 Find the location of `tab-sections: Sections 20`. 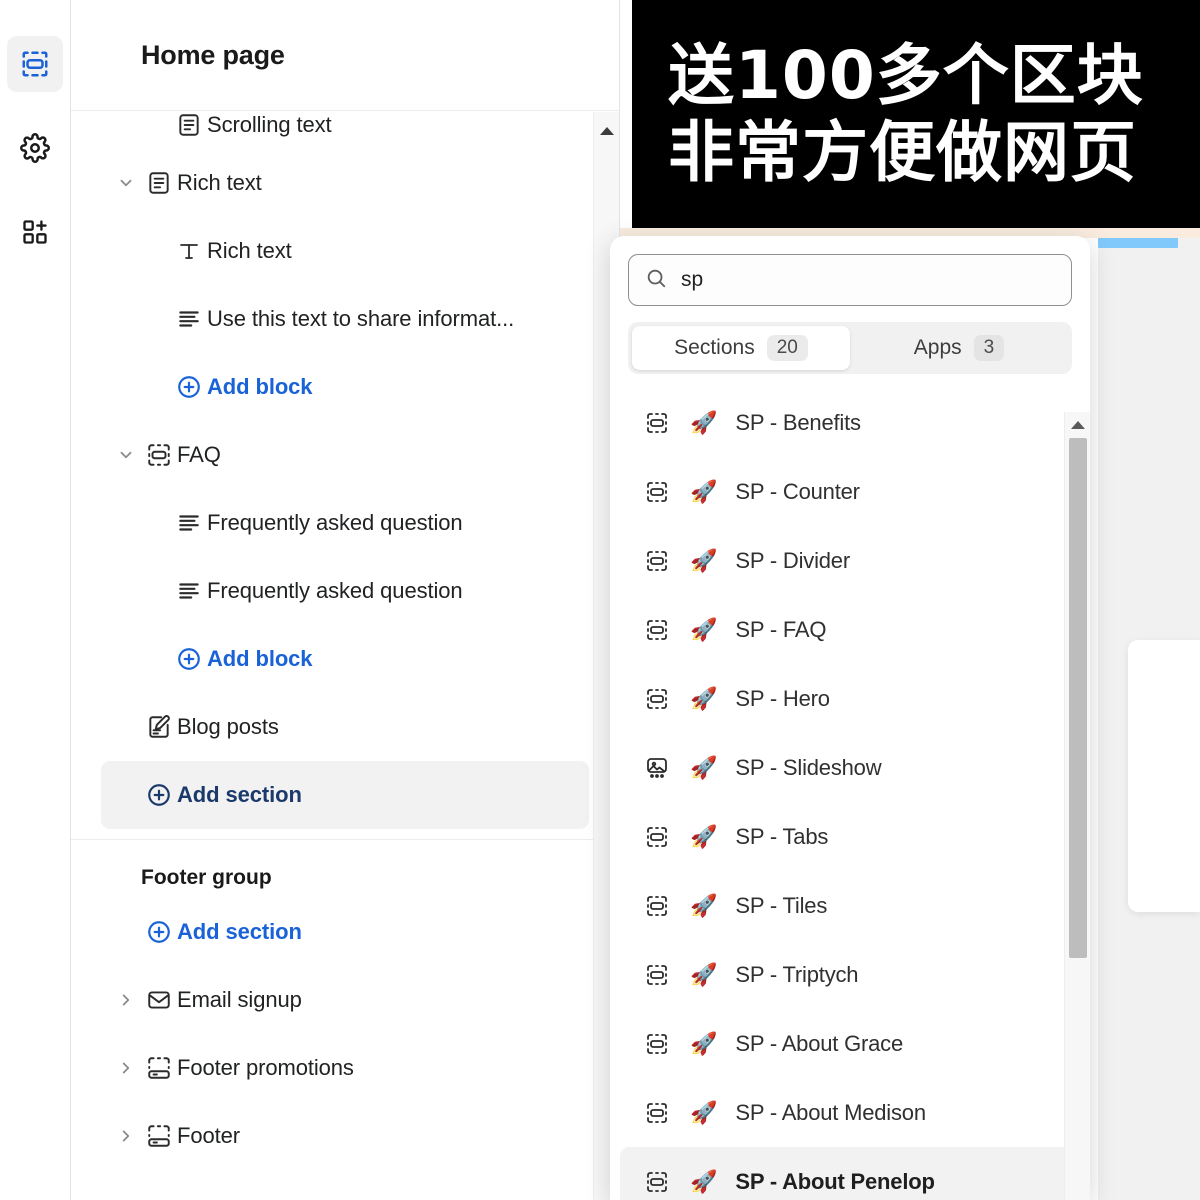

tab-sections: Sections 20 is located at coordinates (741, 348).